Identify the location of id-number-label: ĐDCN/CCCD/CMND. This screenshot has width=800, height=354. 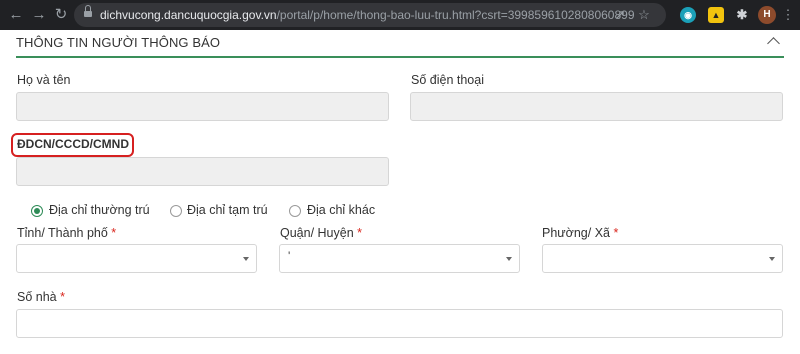
(73, 144).